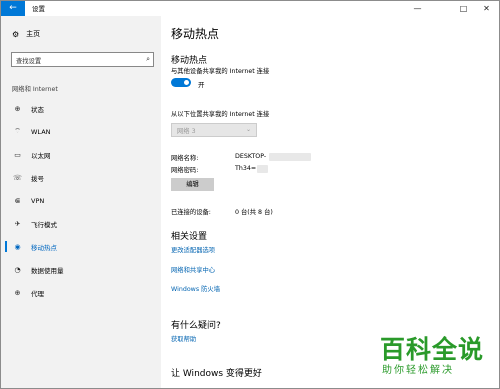 The image size is (500, 389). I want to click on connected-devices-label: 已连接的设备:, so click(191, 212).